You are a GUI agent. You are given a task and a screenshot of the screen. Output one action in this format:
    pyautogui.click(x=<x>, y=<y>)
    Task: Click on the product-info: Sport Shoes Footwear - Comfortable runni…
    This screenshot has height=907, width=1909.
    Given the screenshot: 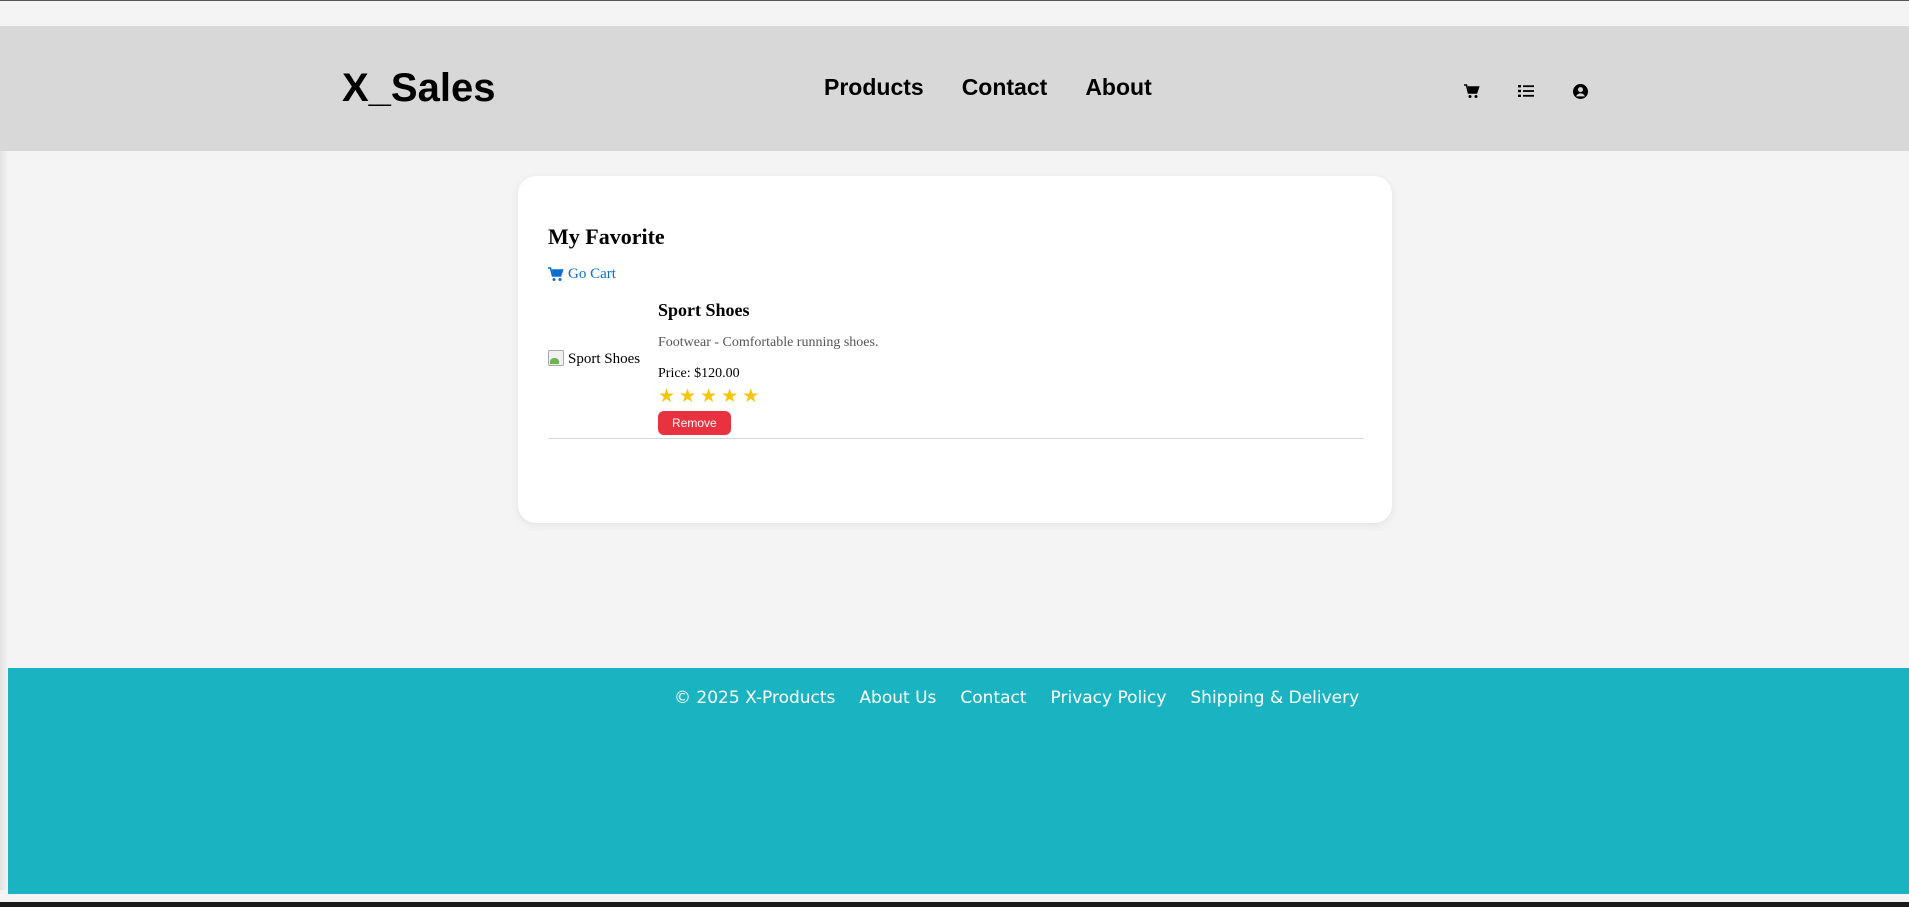 What is the action you would take?
    pyautogui.click(x=768, y=367)
    